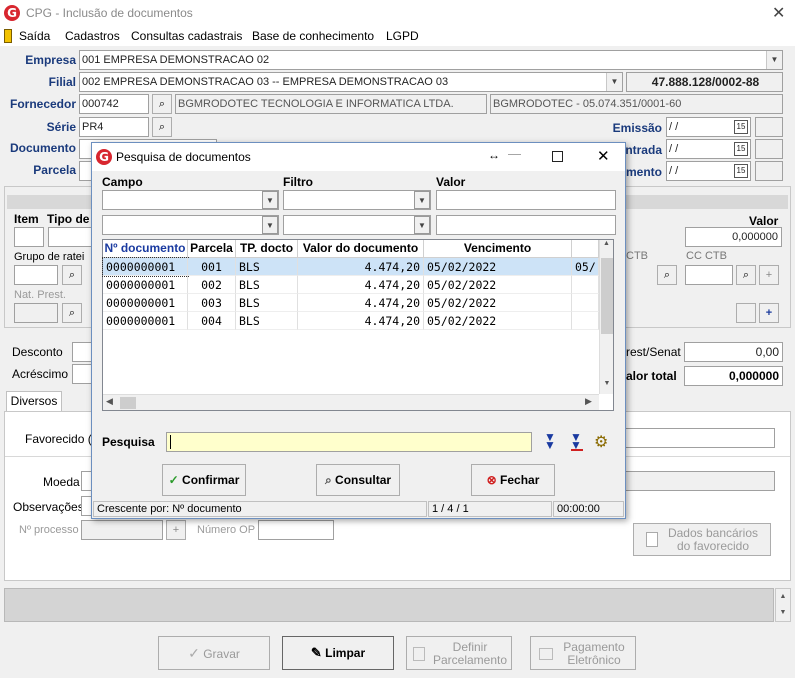 The height and width of the screenshot is (678, 795). Describe the element at coordinates (709, 275) in the screenshot. I see `cc-ctb-input` at that location.